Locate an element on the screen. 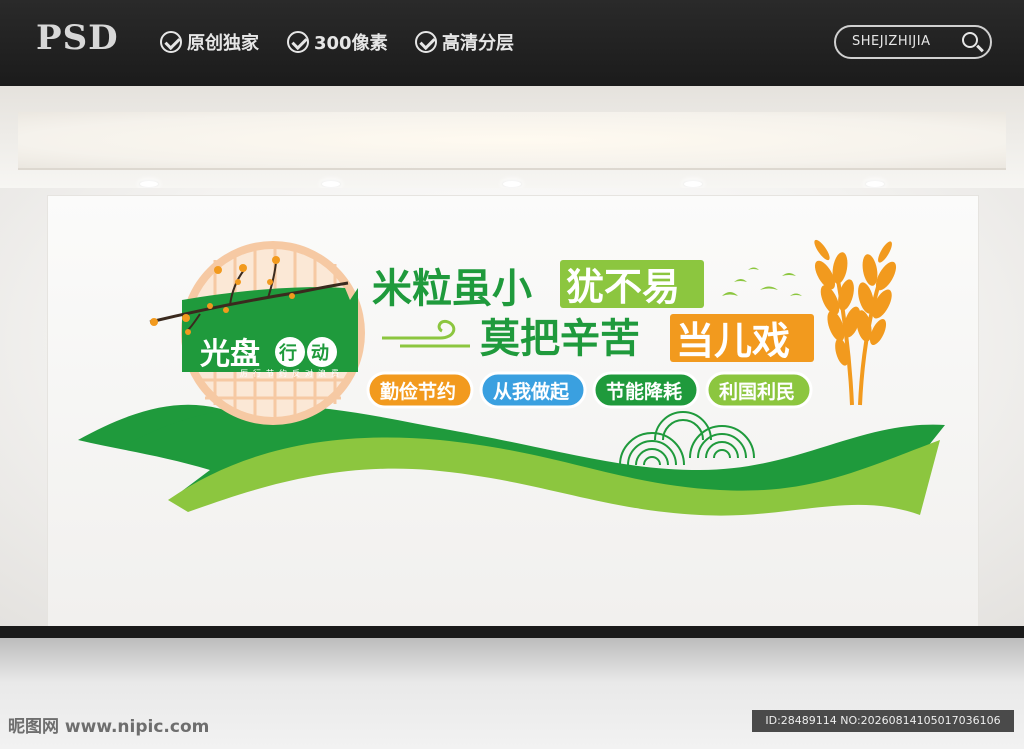 The height and width of the screenshot is (749, 1024). tag-list: 勤俭节约 从我做起 节能降耗 利国利民 is located at coordinates (589, 390).